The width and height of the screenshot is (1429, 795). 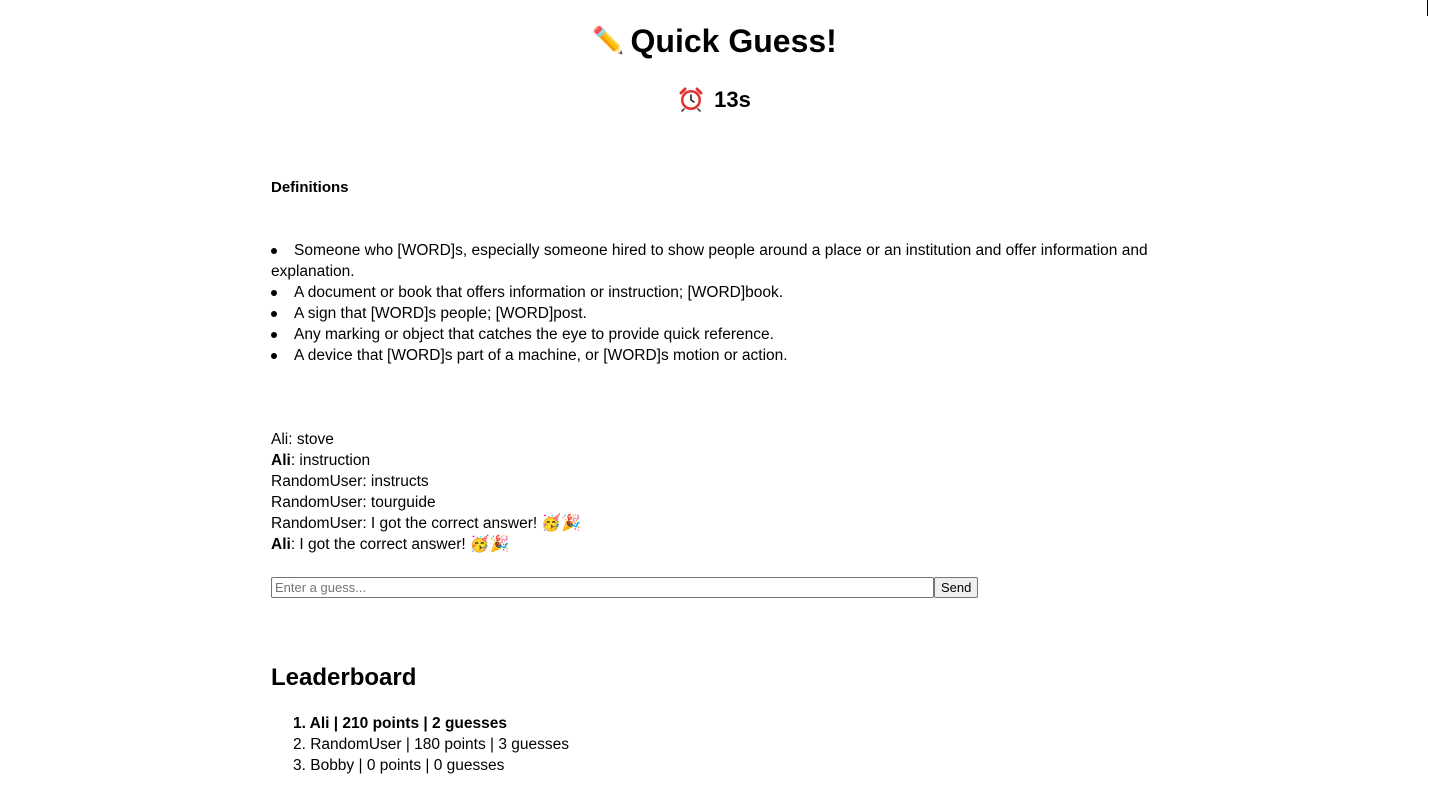 I want to click on page-title: ✏️ Quick Guess!, so click(x=714, y=40).